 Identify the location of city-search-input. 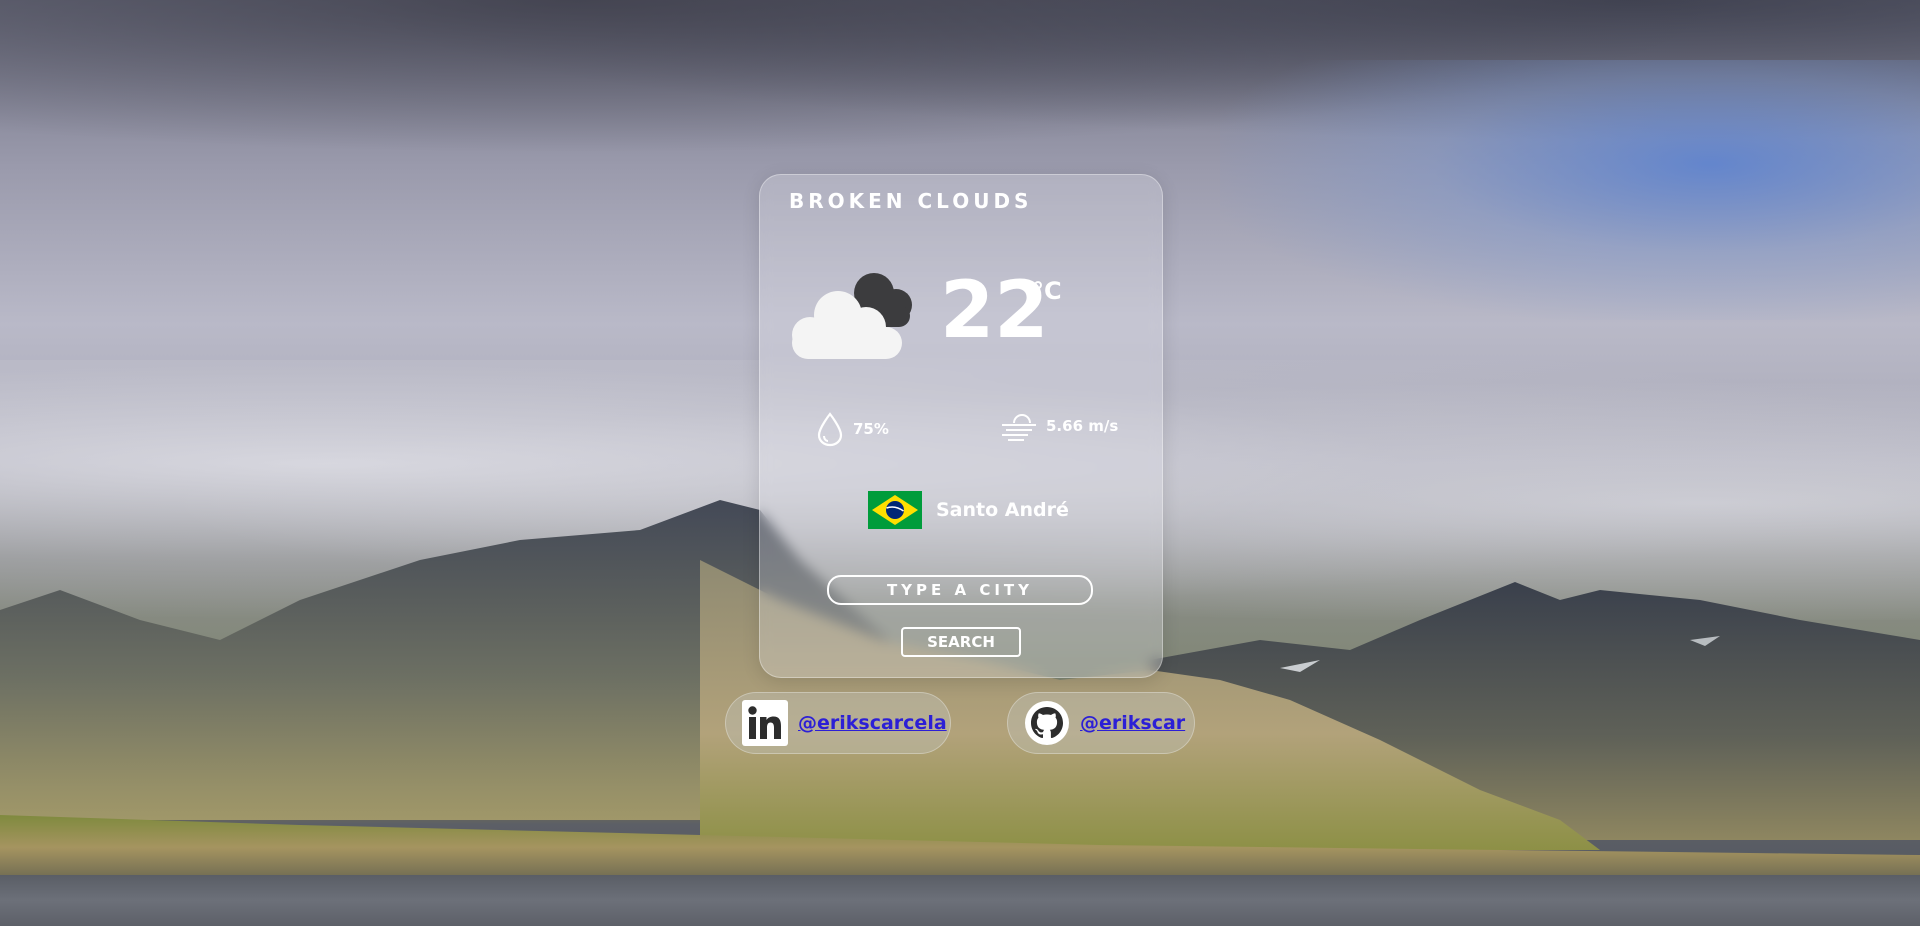
(960, 590).